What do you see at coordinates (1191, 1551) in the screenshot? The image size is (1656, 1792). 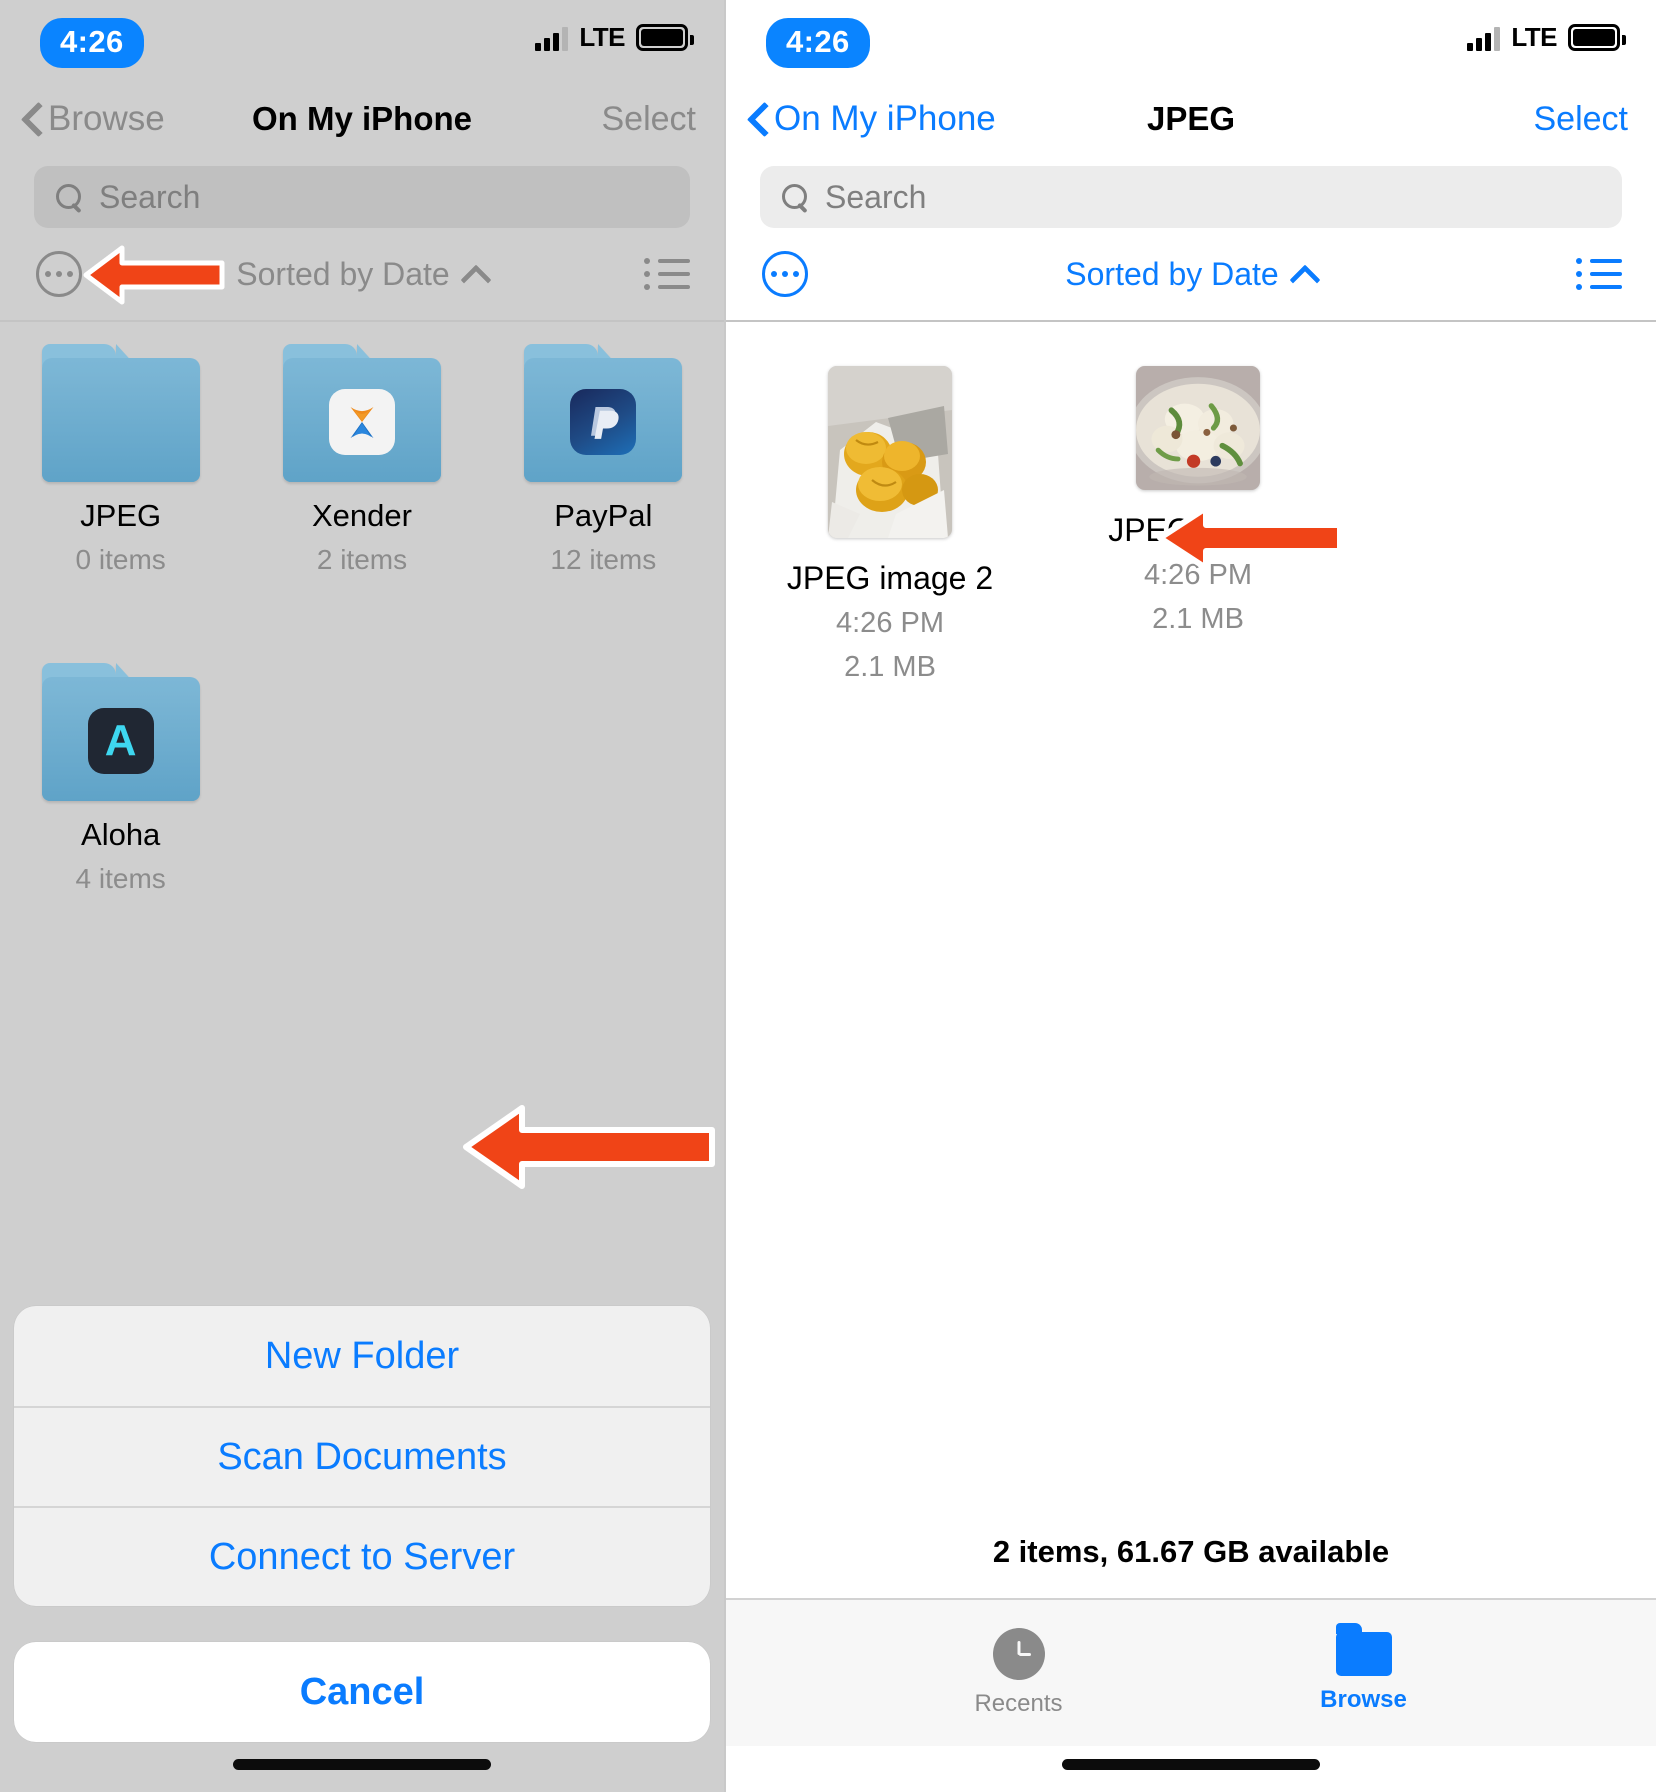 I see `storage-status: 2 items, 61.67 GB available` at bounding box center [1191, 1551].